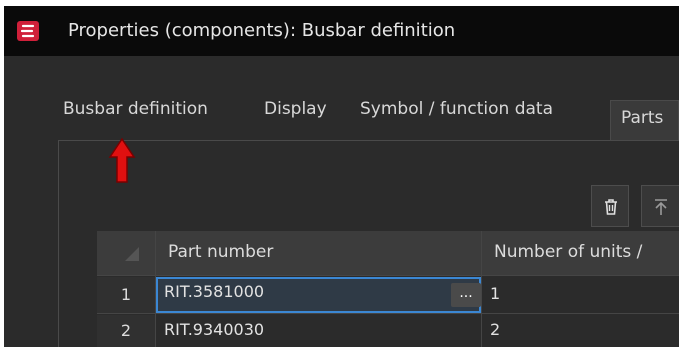 The height and width of the screenshot is (347, 679). Describe the element at coordinates (580, 253) in the screenshot. I see `column-header-number-of-units: Number of units /` at that location.